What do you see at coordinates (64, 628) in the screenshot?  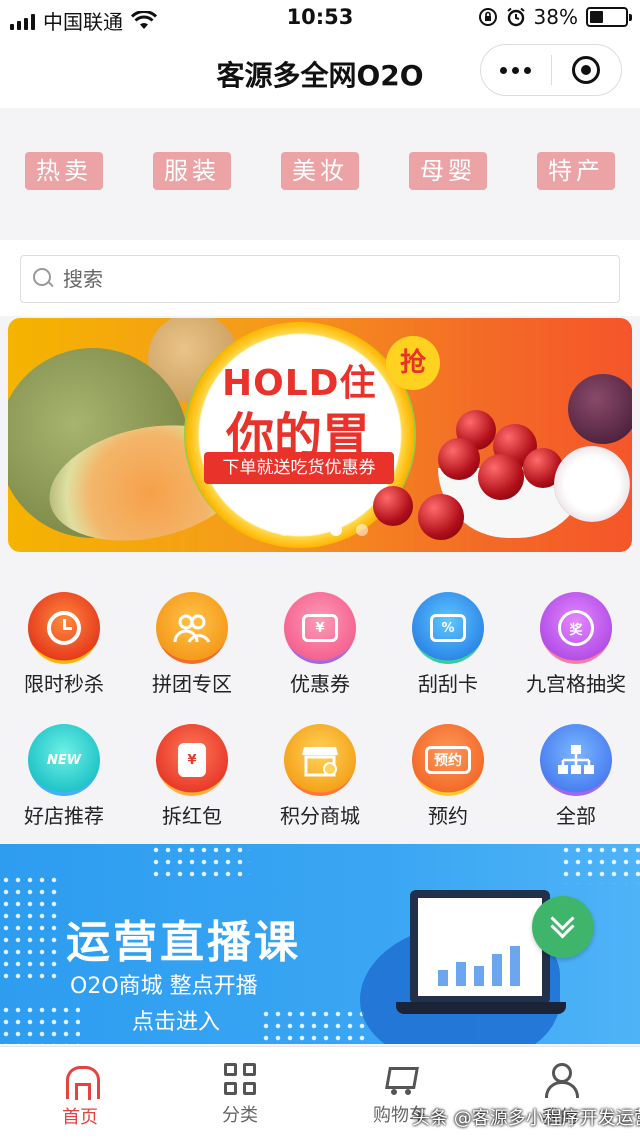 I see `alarm-clock-icon` at bounding box center [64, 628].